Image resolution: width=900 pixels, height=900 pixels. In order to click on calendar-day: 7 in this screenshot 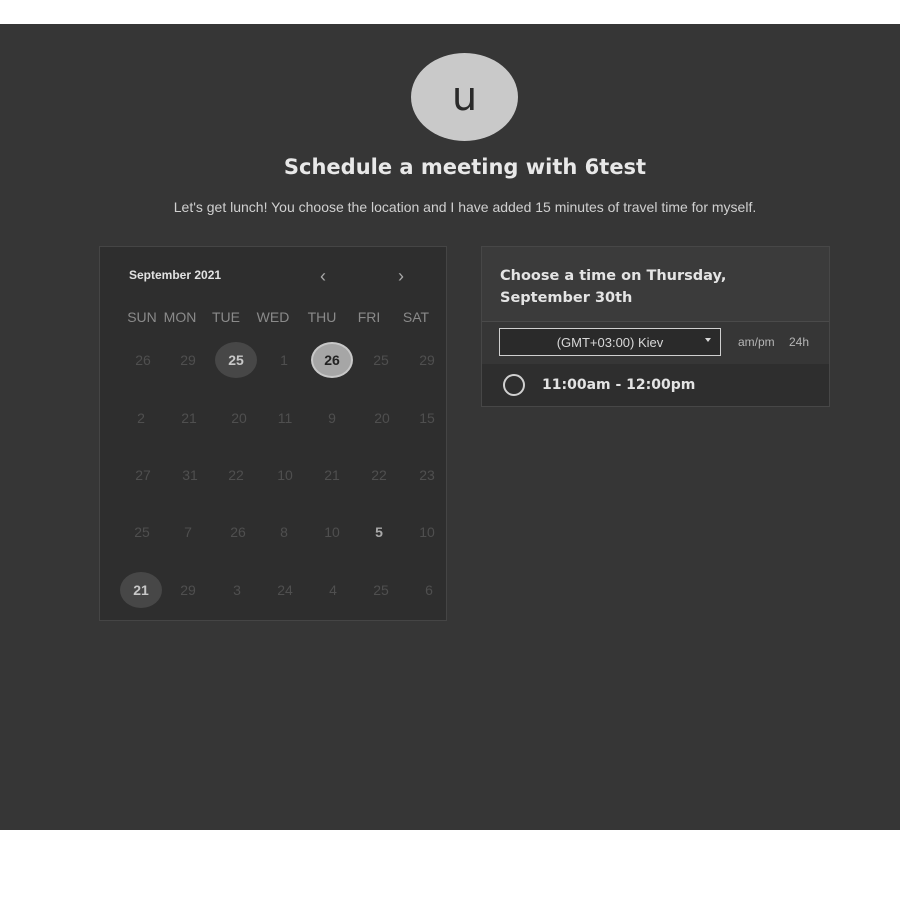, I will do `click(188, 532)`.